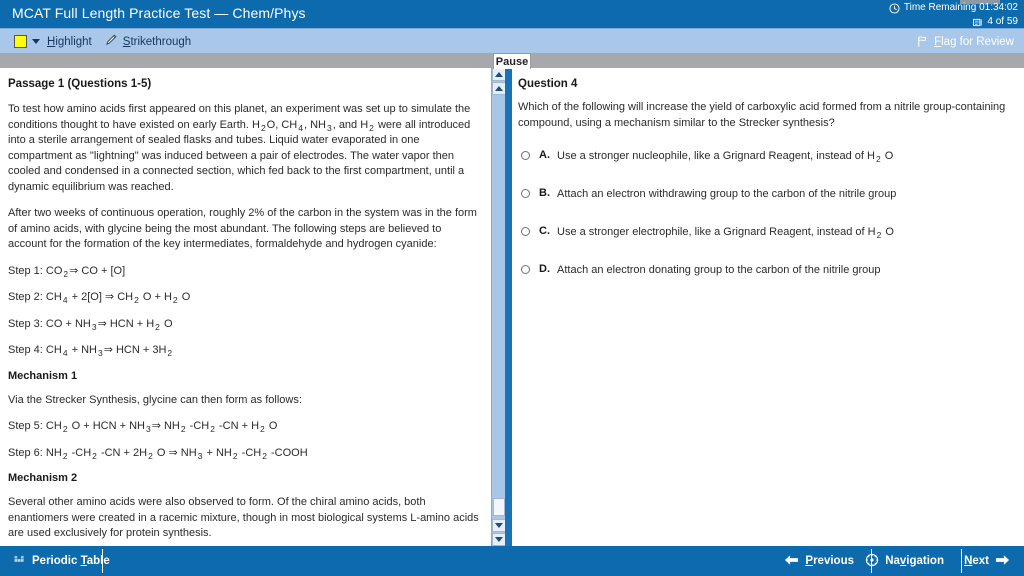 This screenshot has width=1024, height=576. I want to click on highlight-button: Highlight, so click(69, 42).